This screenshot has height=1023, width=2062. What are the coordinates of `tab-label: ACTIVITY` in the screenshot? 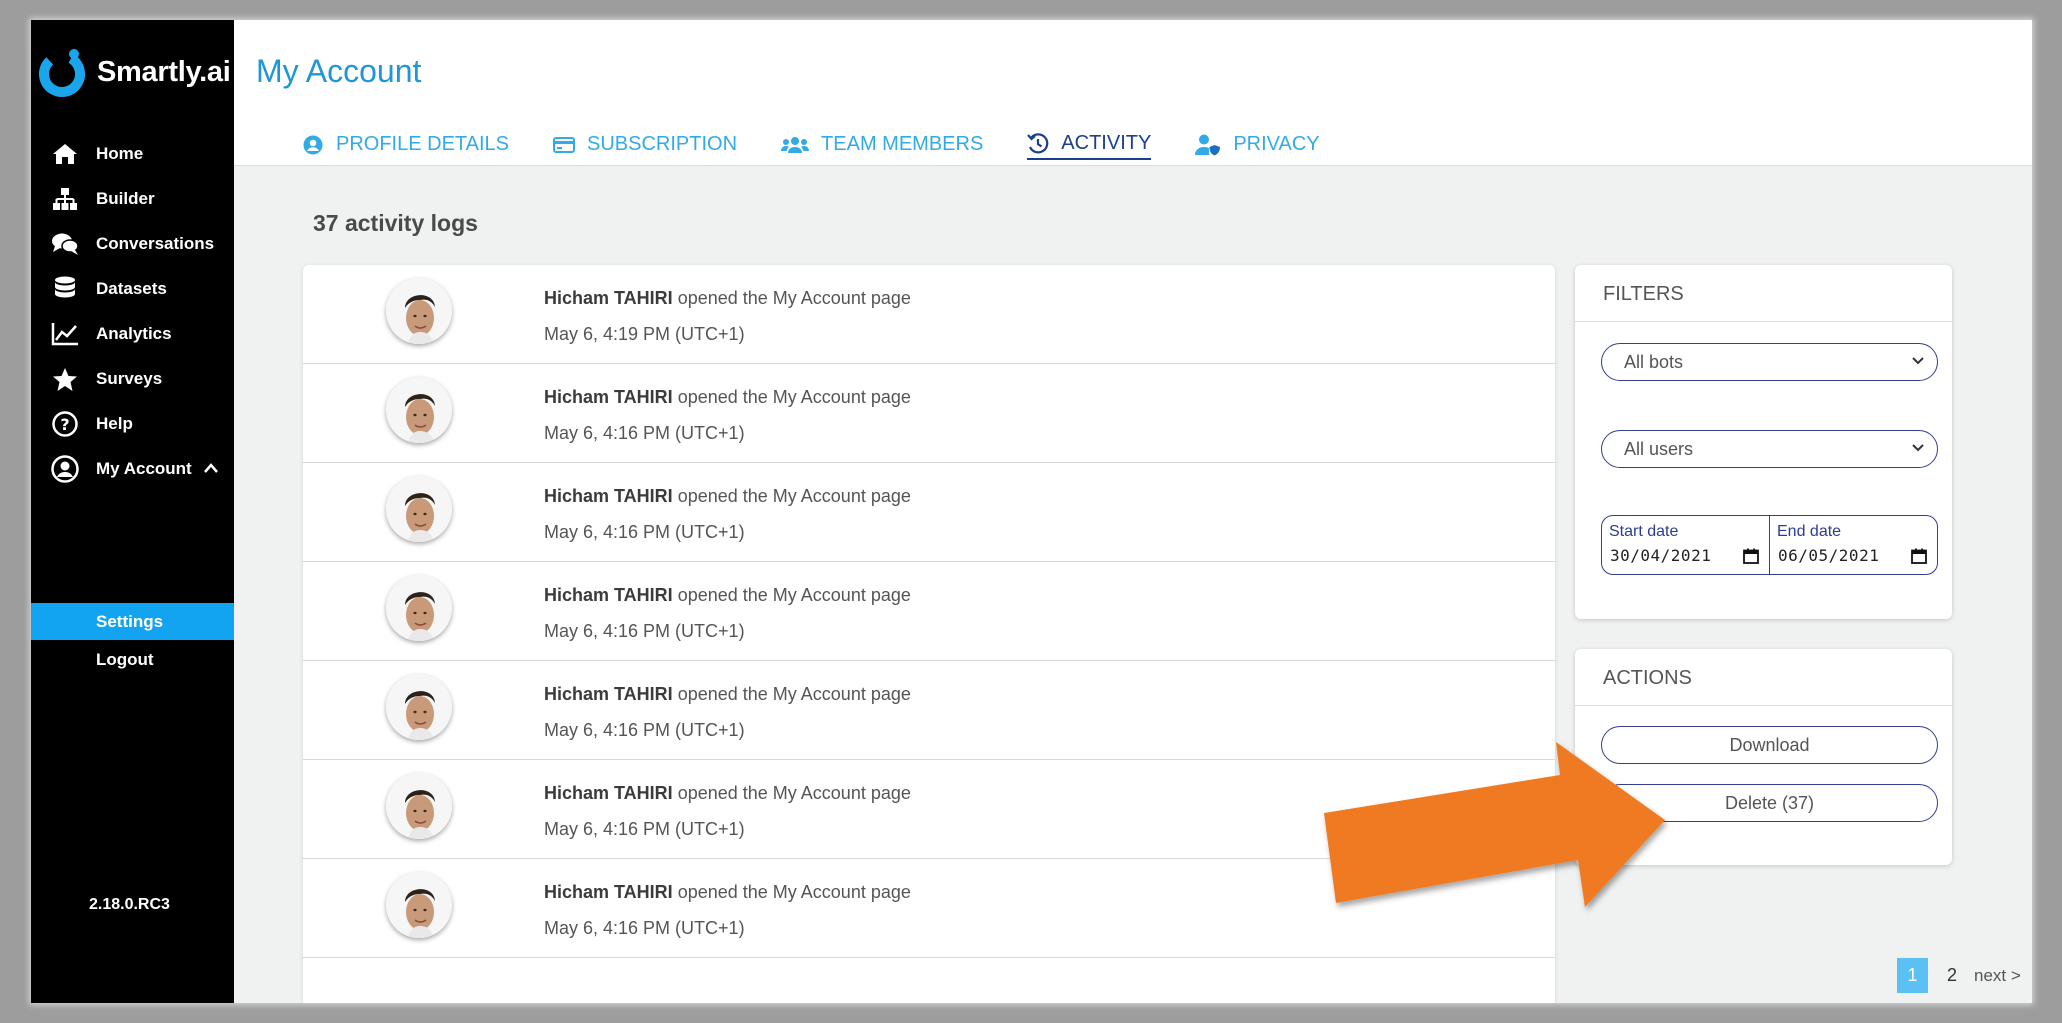 It's located at (1106, 143).